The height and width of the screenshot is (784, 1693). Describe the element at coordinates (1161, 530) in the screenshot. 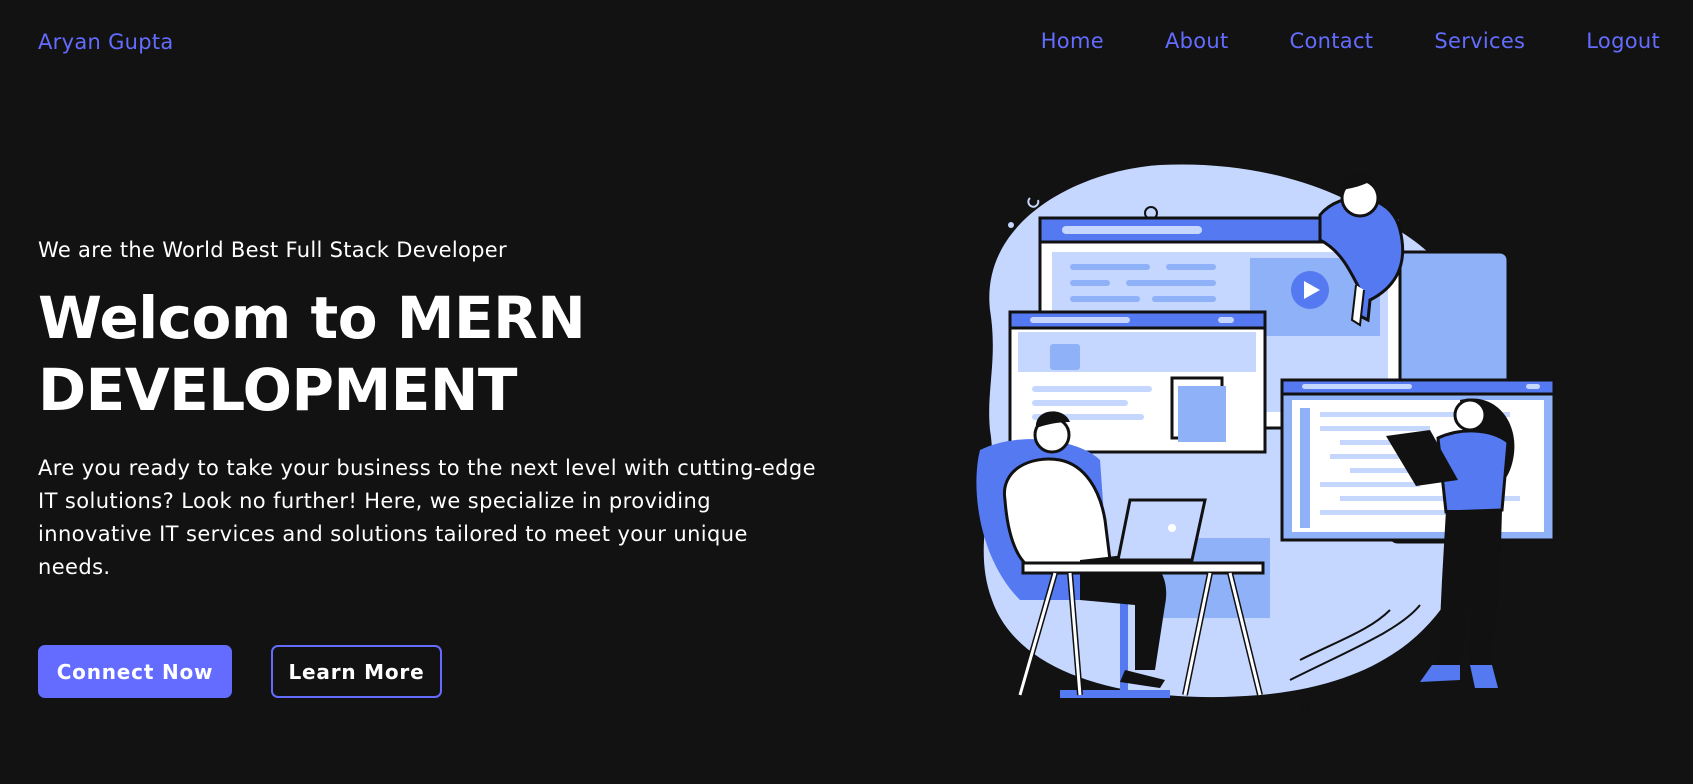

I see `laptop` at that location.